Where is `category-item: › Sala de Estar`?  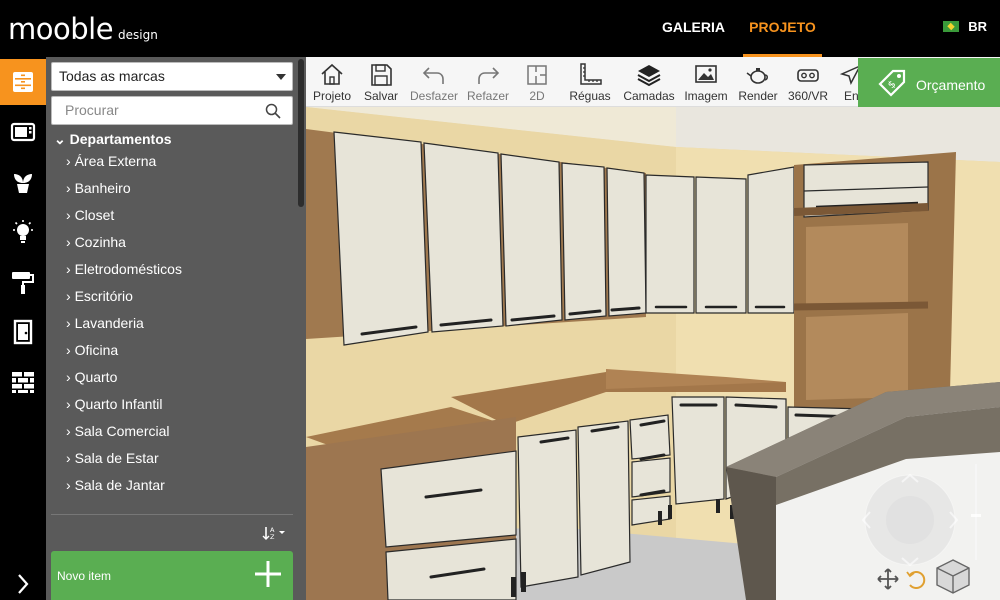
category-item: › Sala de Estar is located at coordinates (171, 458).